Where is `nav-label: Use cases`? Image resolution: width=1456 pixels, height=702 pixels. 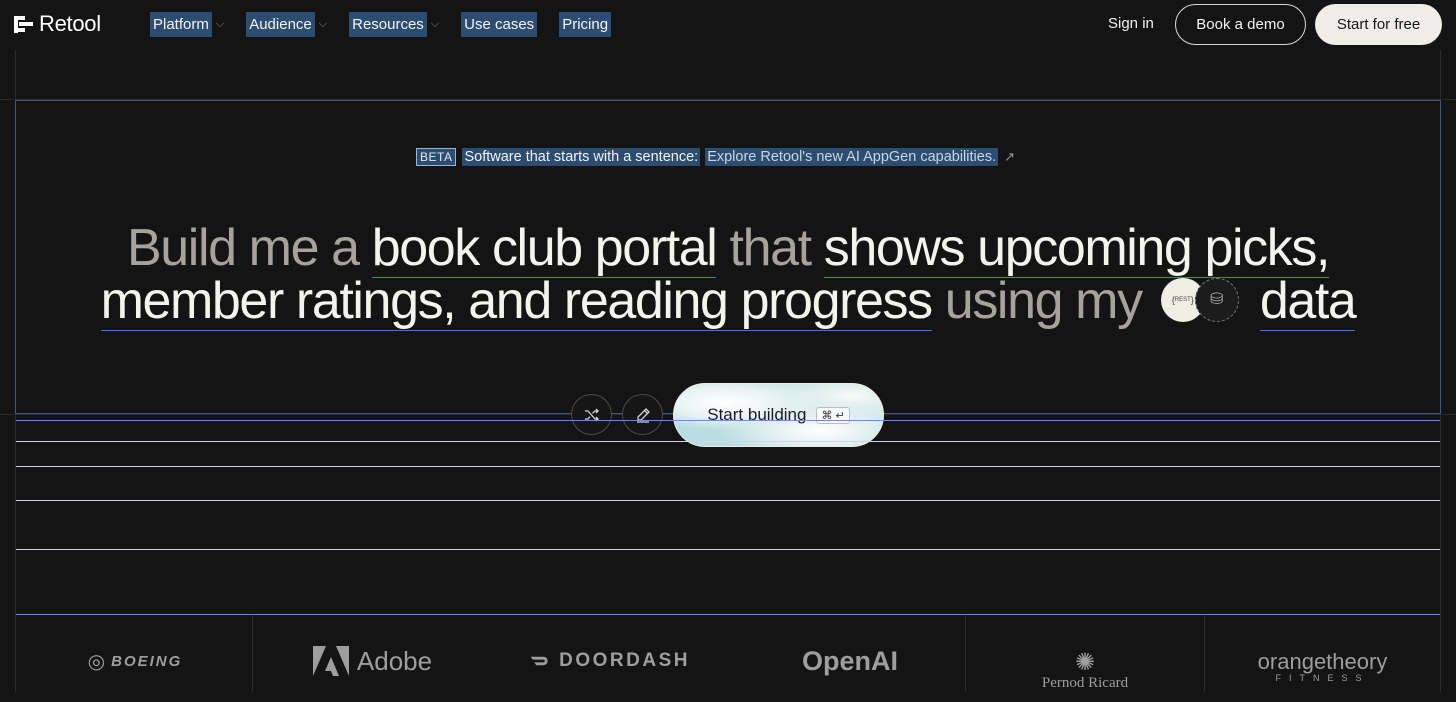
nav-label: Use cases is located at coordinates (499, 24).